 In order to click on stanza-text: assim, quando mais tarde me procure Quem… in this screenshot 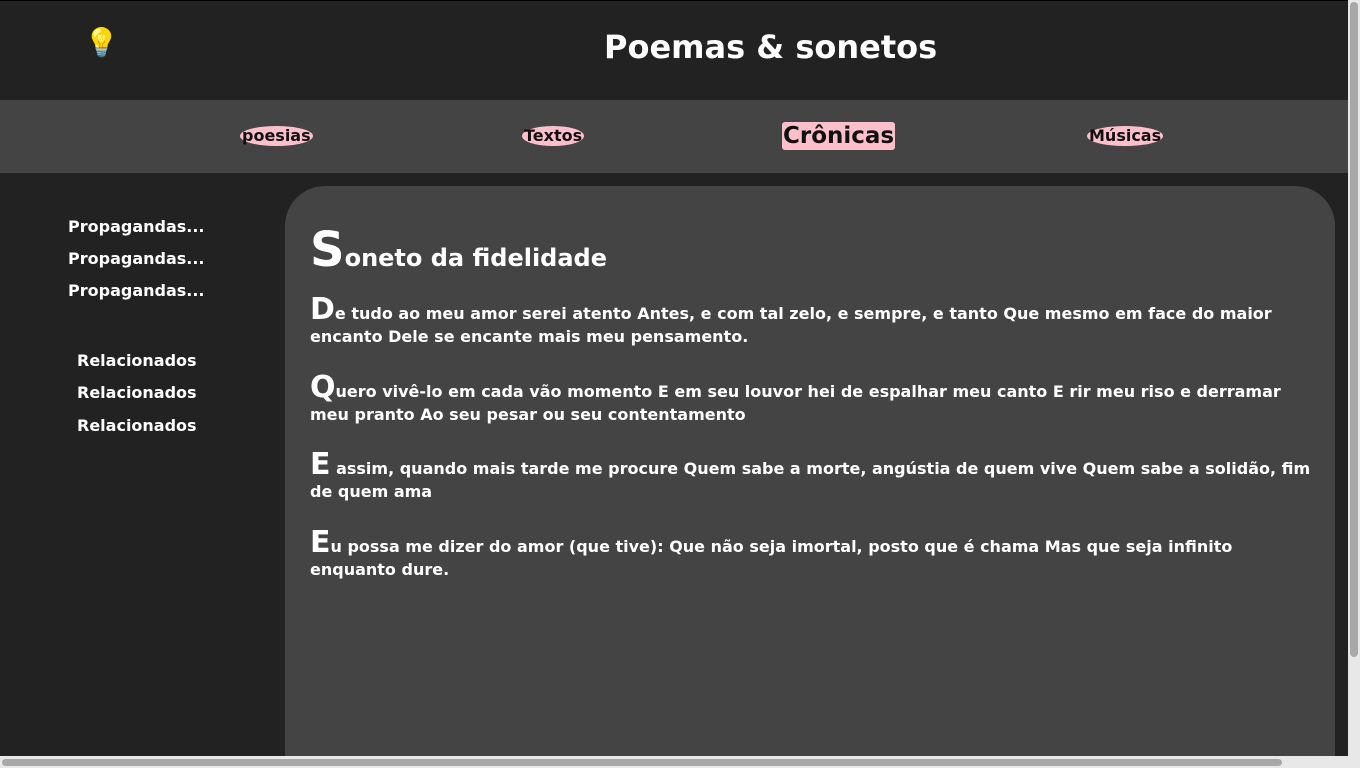, I will do `click(810, 480)`.